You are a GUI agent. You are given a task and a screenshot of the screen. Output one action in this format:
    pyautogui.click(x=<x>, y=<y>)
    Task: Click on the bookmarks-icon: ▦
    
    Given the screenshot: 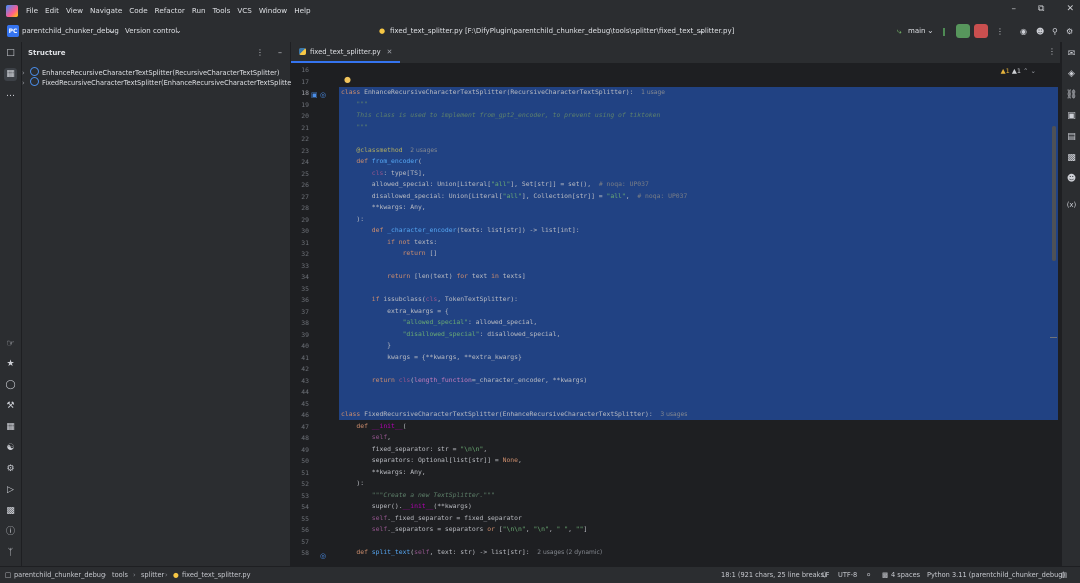 What is the action you would take?
    pyautogui.click(x=10, y=427)
    